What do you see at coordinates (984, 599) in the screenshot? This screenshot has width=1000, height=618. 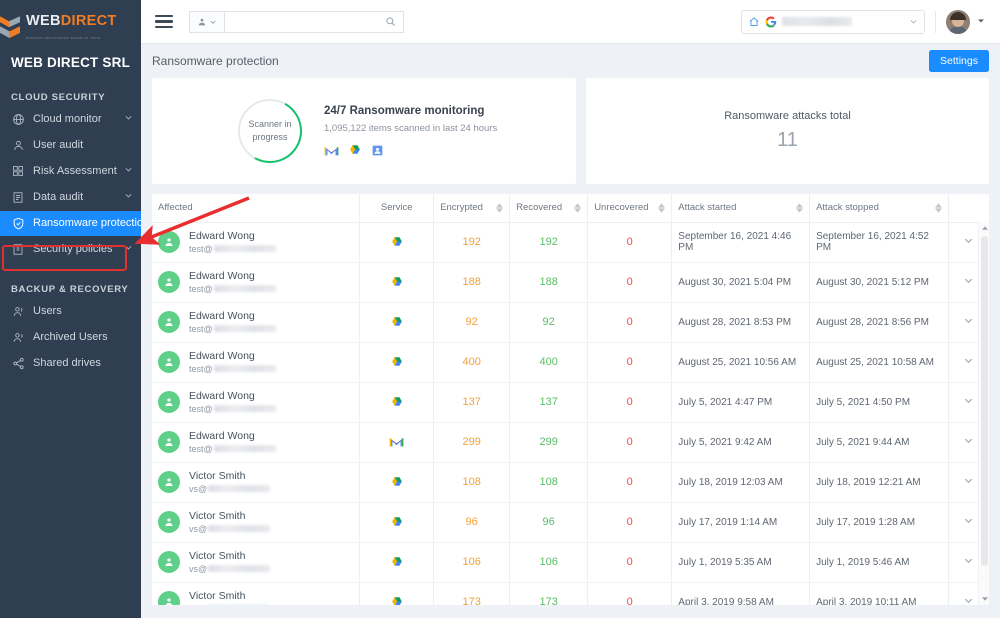 I see `scroll-down-arrow-icon` at bounding box center [984, 599].